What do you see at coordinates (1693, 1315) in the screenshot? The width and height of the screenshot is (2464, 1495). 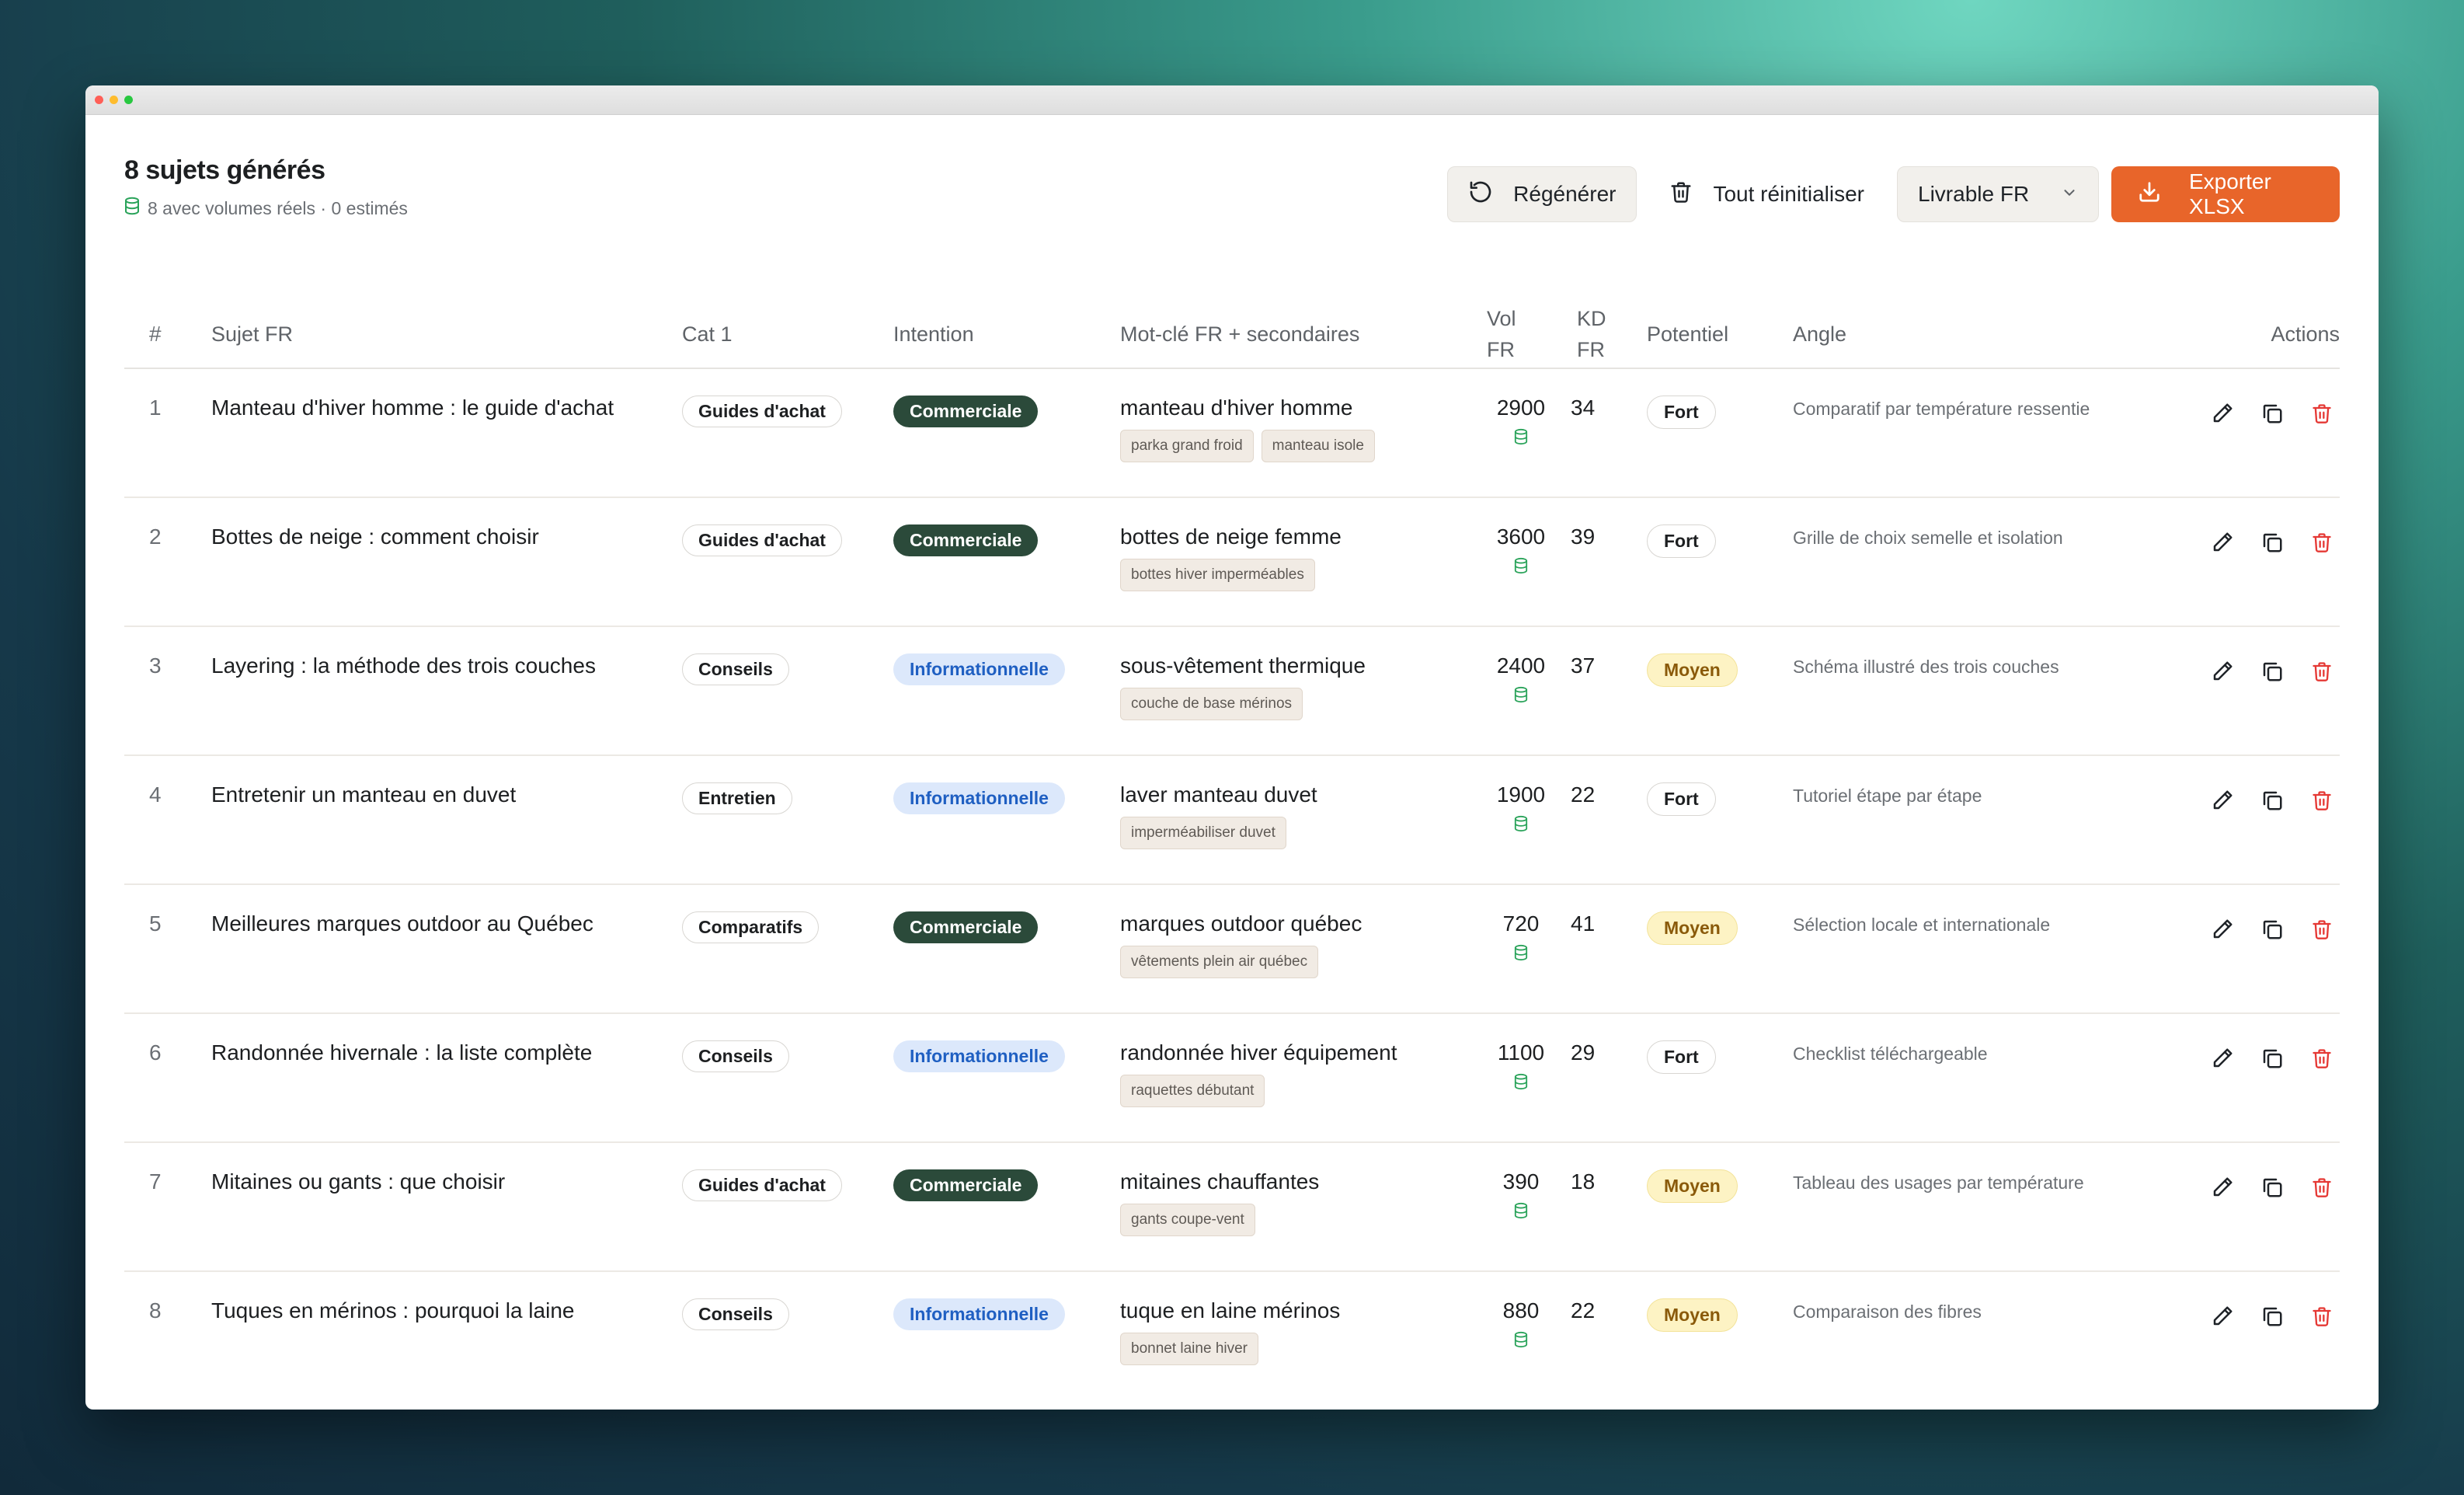 I see `potential-badge: Moyen` at bounding box center [1693, 1315].